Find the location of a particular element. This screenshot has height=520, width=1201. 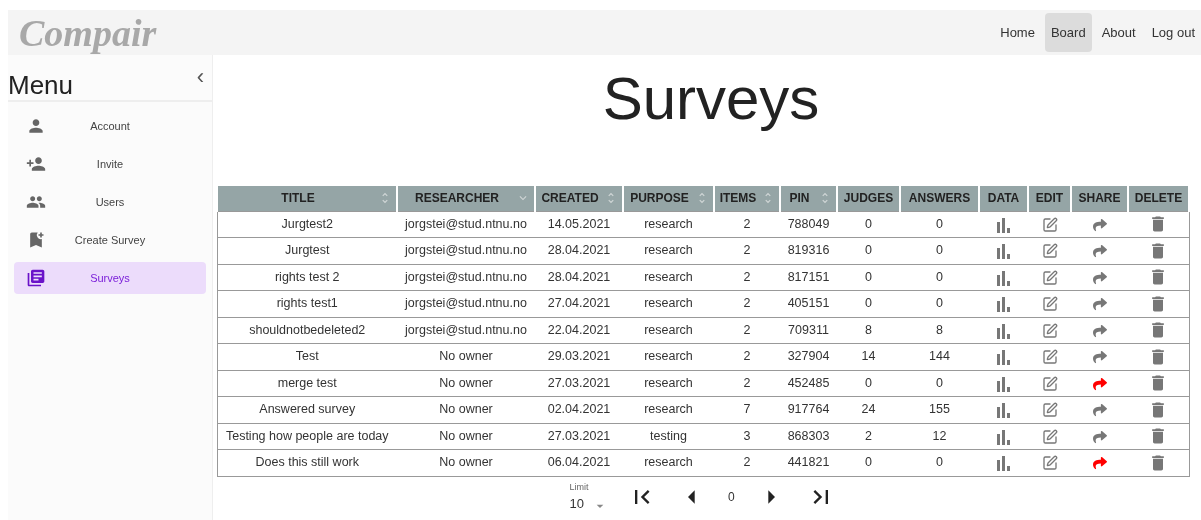

column-header: PURPOSE is located at coordinates (668, 198).